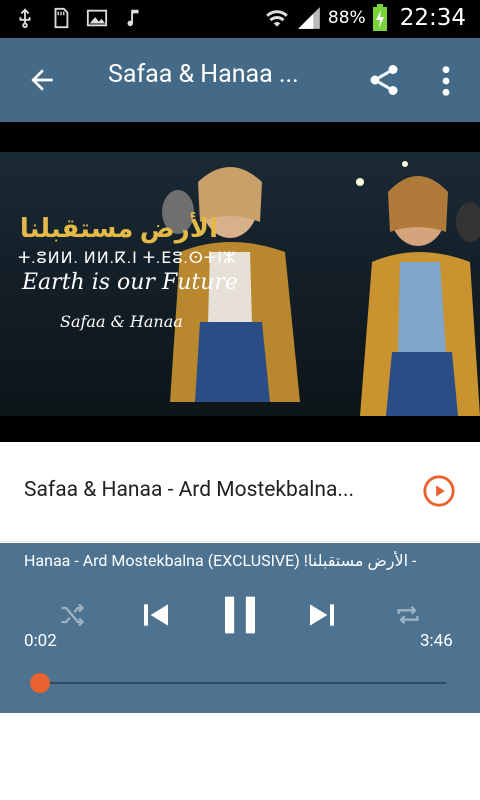 The image size is (480, 800). I want to click on battery-charging-icon, so click(379, 17).